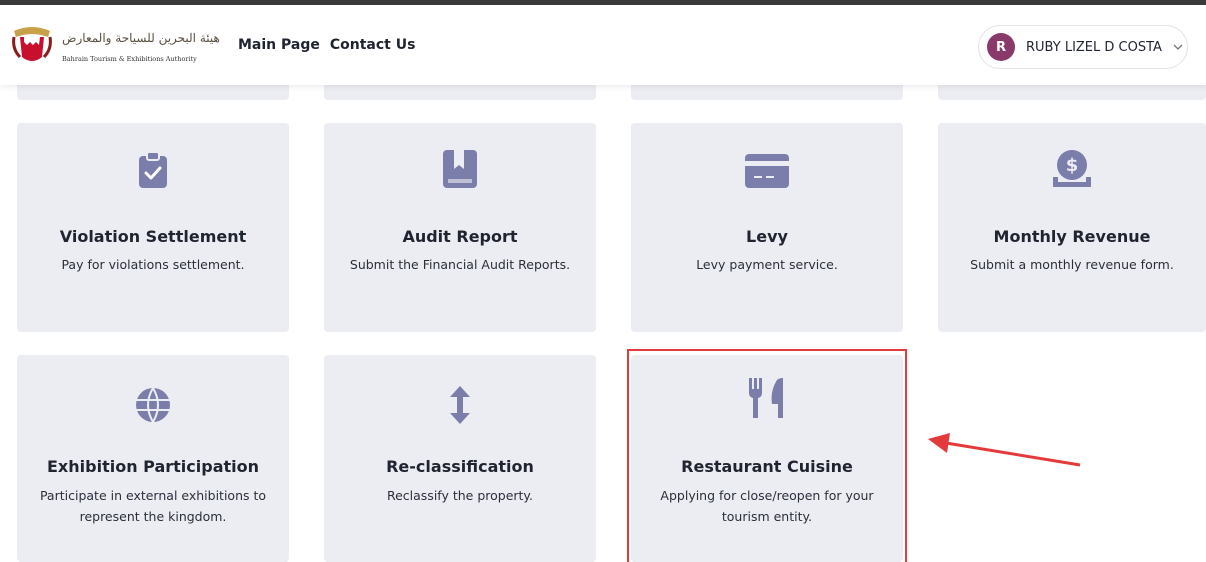  I want to click on card-description: Reclassify the property., so click(460, 495).